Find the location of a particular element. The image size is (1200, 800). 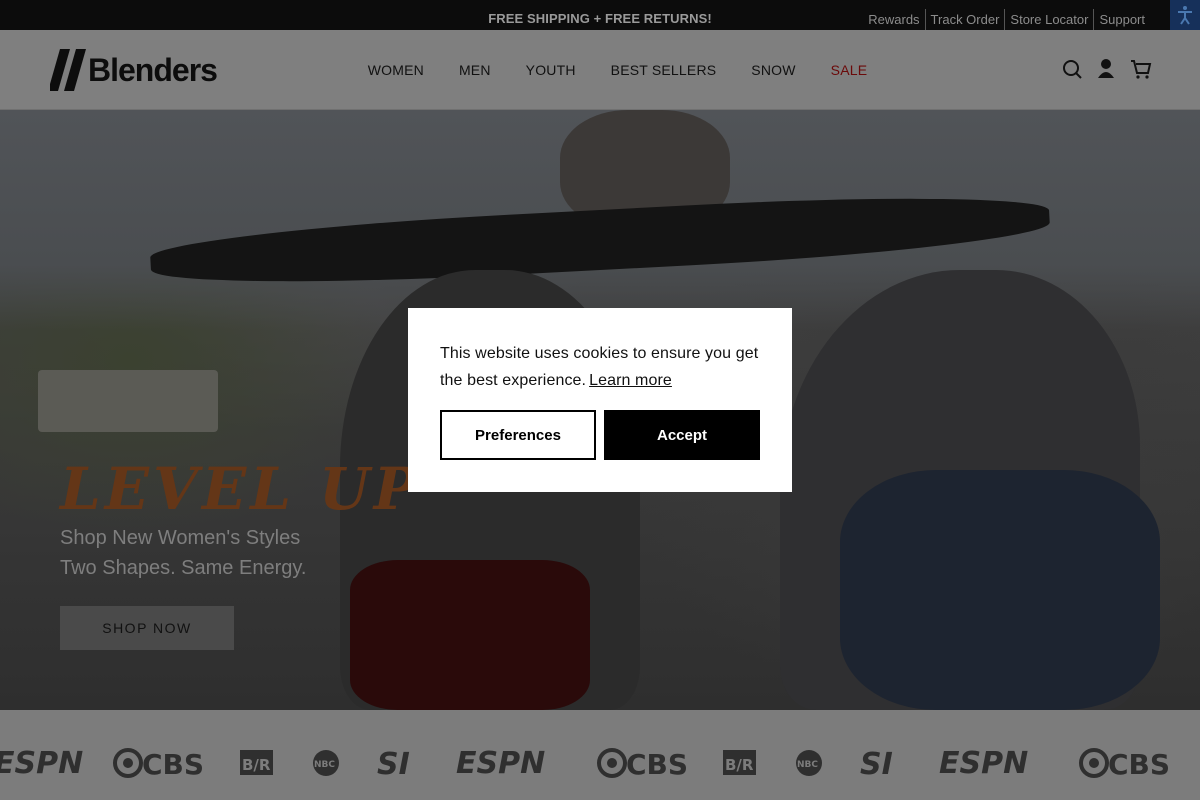

learn-more-link: Learn more is located at coordinates (630, 380).